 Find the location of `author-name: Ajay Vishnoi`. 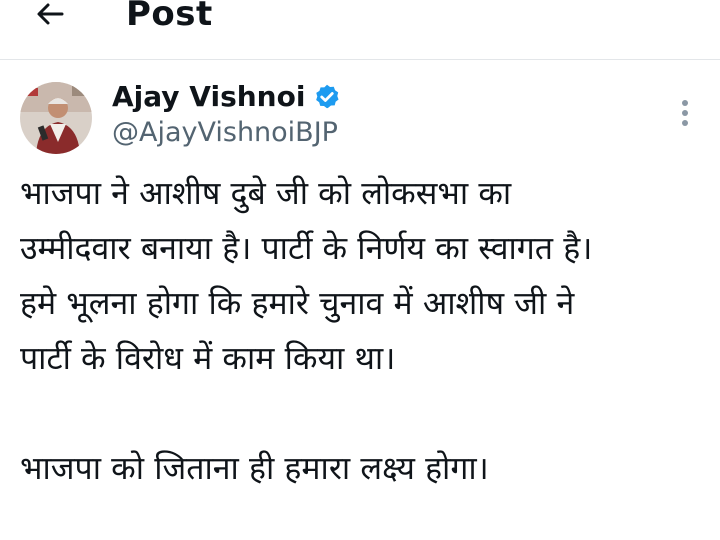

author-name: Ajay Vishnoi is located at coordinates (208, 97).